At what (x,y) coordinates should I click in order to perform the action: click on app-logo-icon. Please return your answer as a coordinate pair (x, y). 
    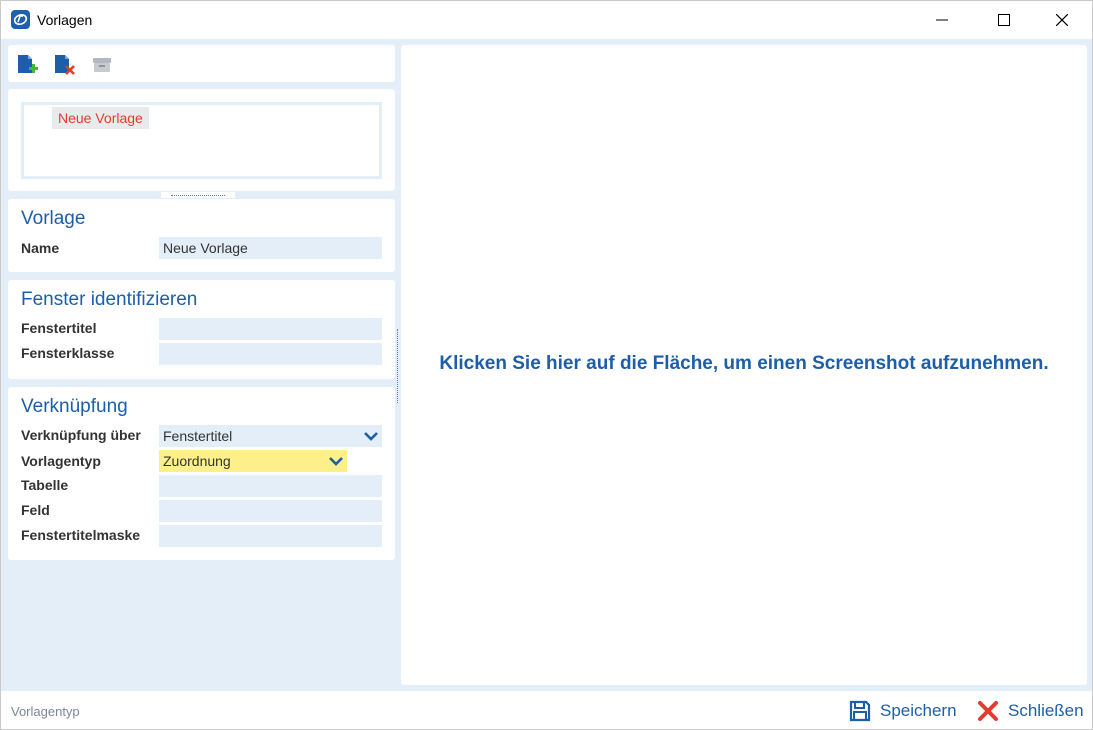
    Looking at the image, I should click on (20, 19).